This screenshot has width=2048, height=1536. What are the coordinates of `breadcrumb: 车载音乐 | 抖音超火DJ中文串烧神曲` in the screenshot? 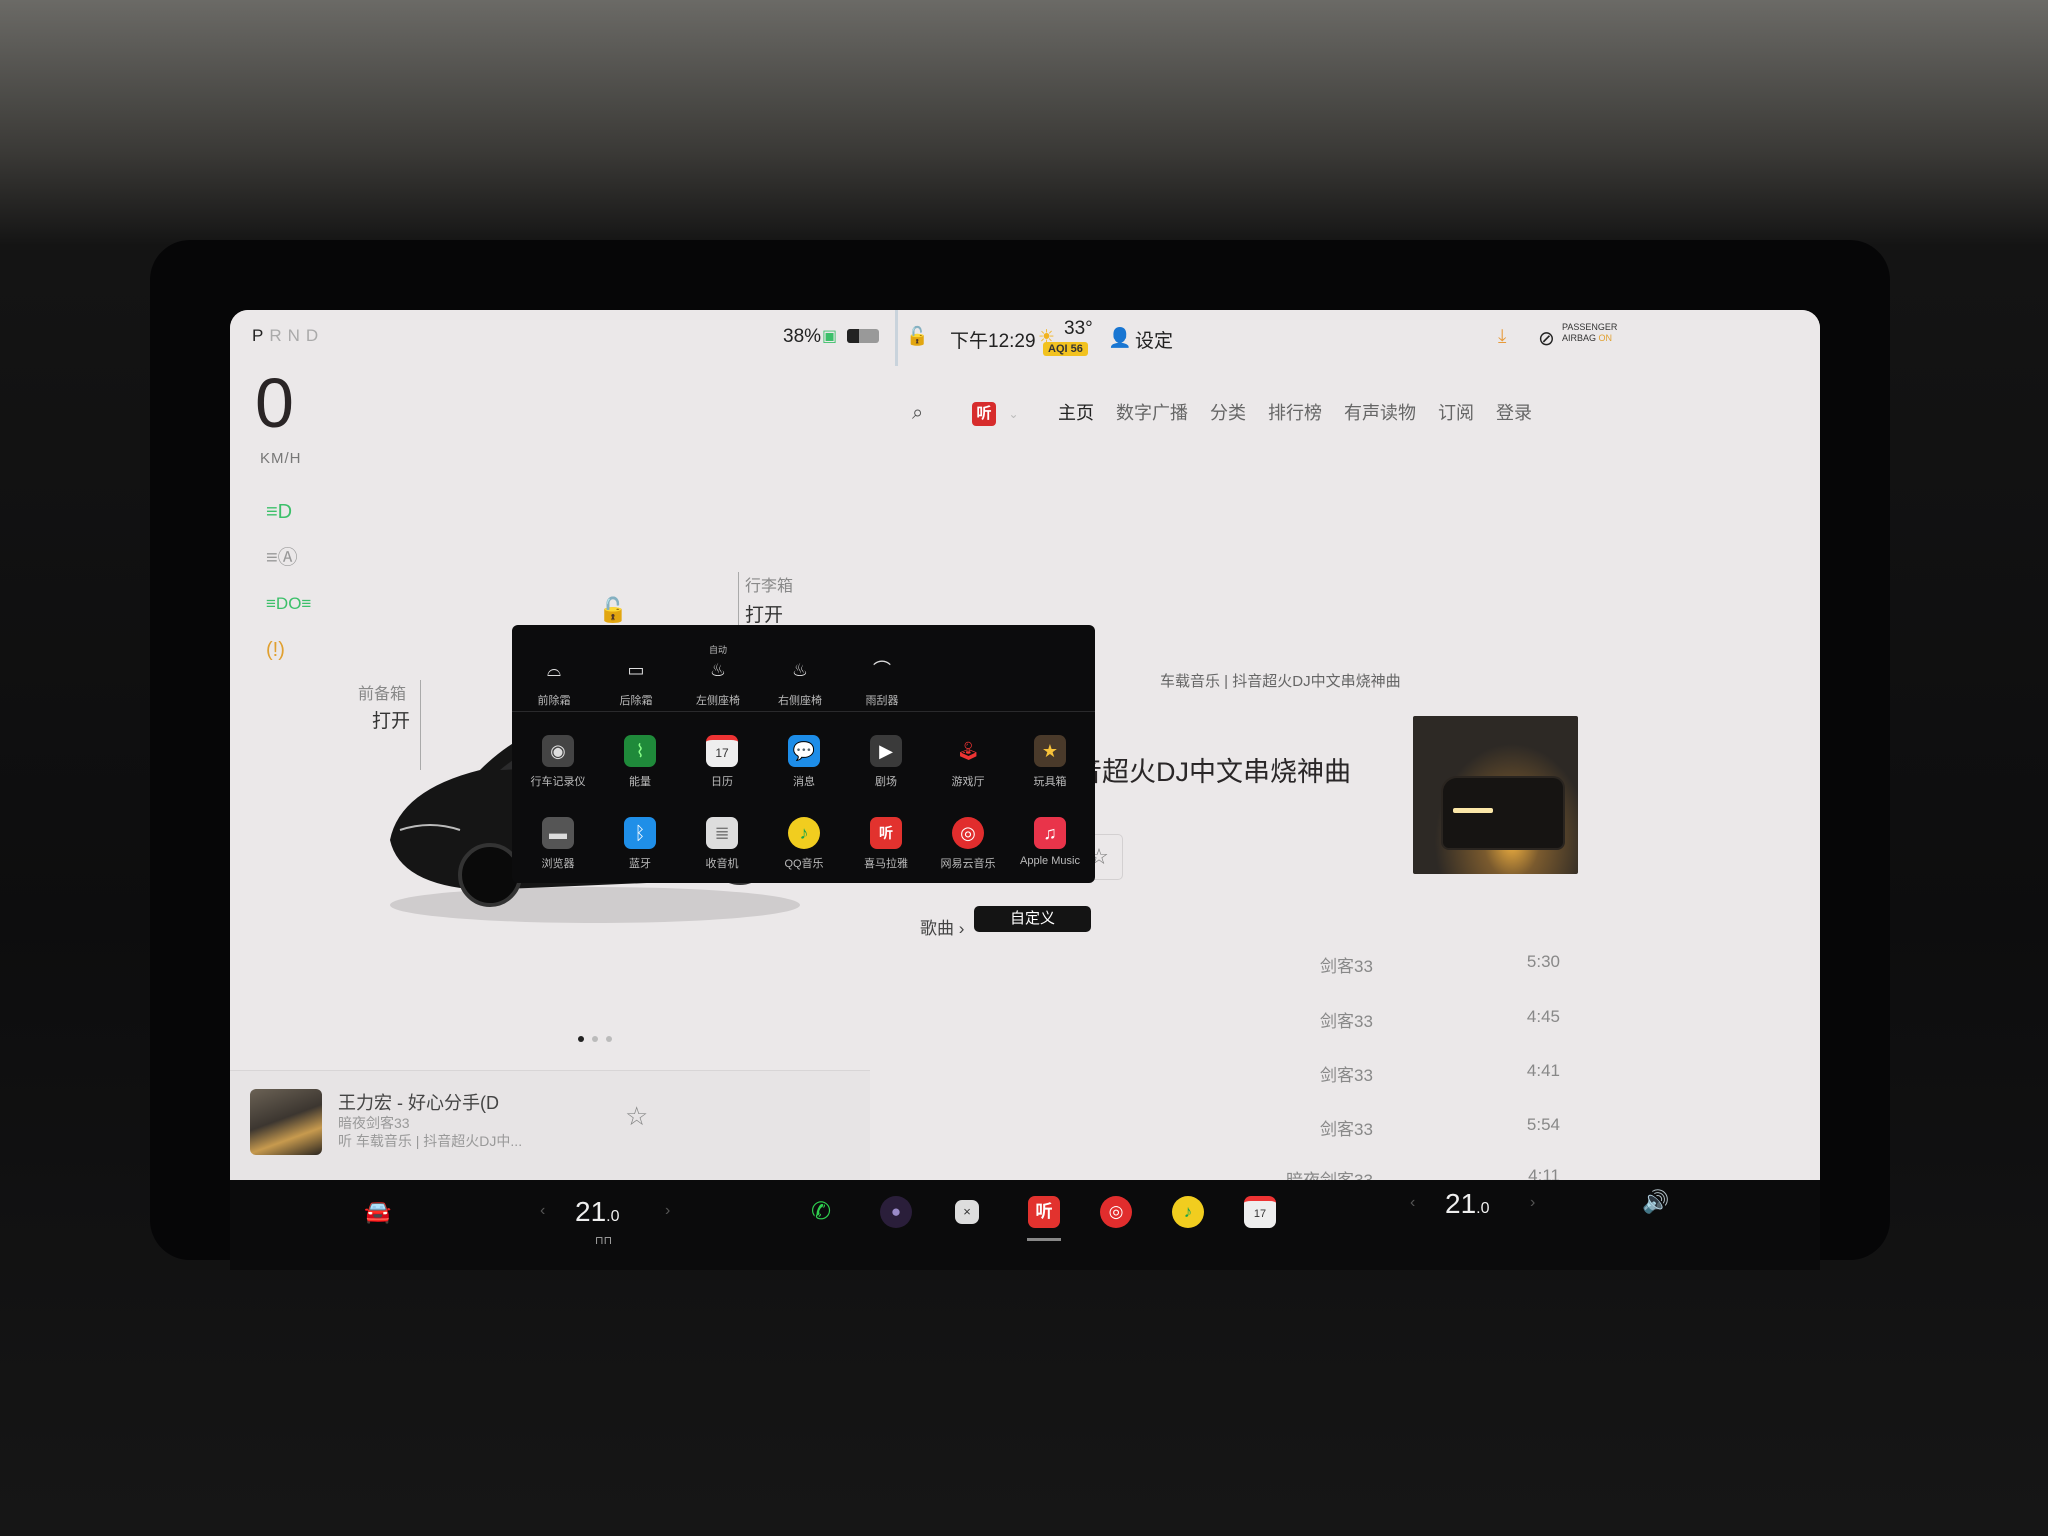 It's located at (1280, 681).